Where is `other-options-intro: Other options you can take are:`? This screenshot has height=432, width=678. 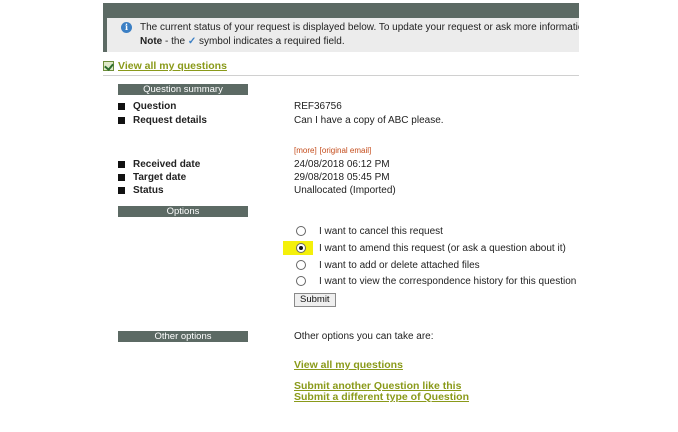
other-options-intro: Other options you can take are: is located at coordinates (364, 336).